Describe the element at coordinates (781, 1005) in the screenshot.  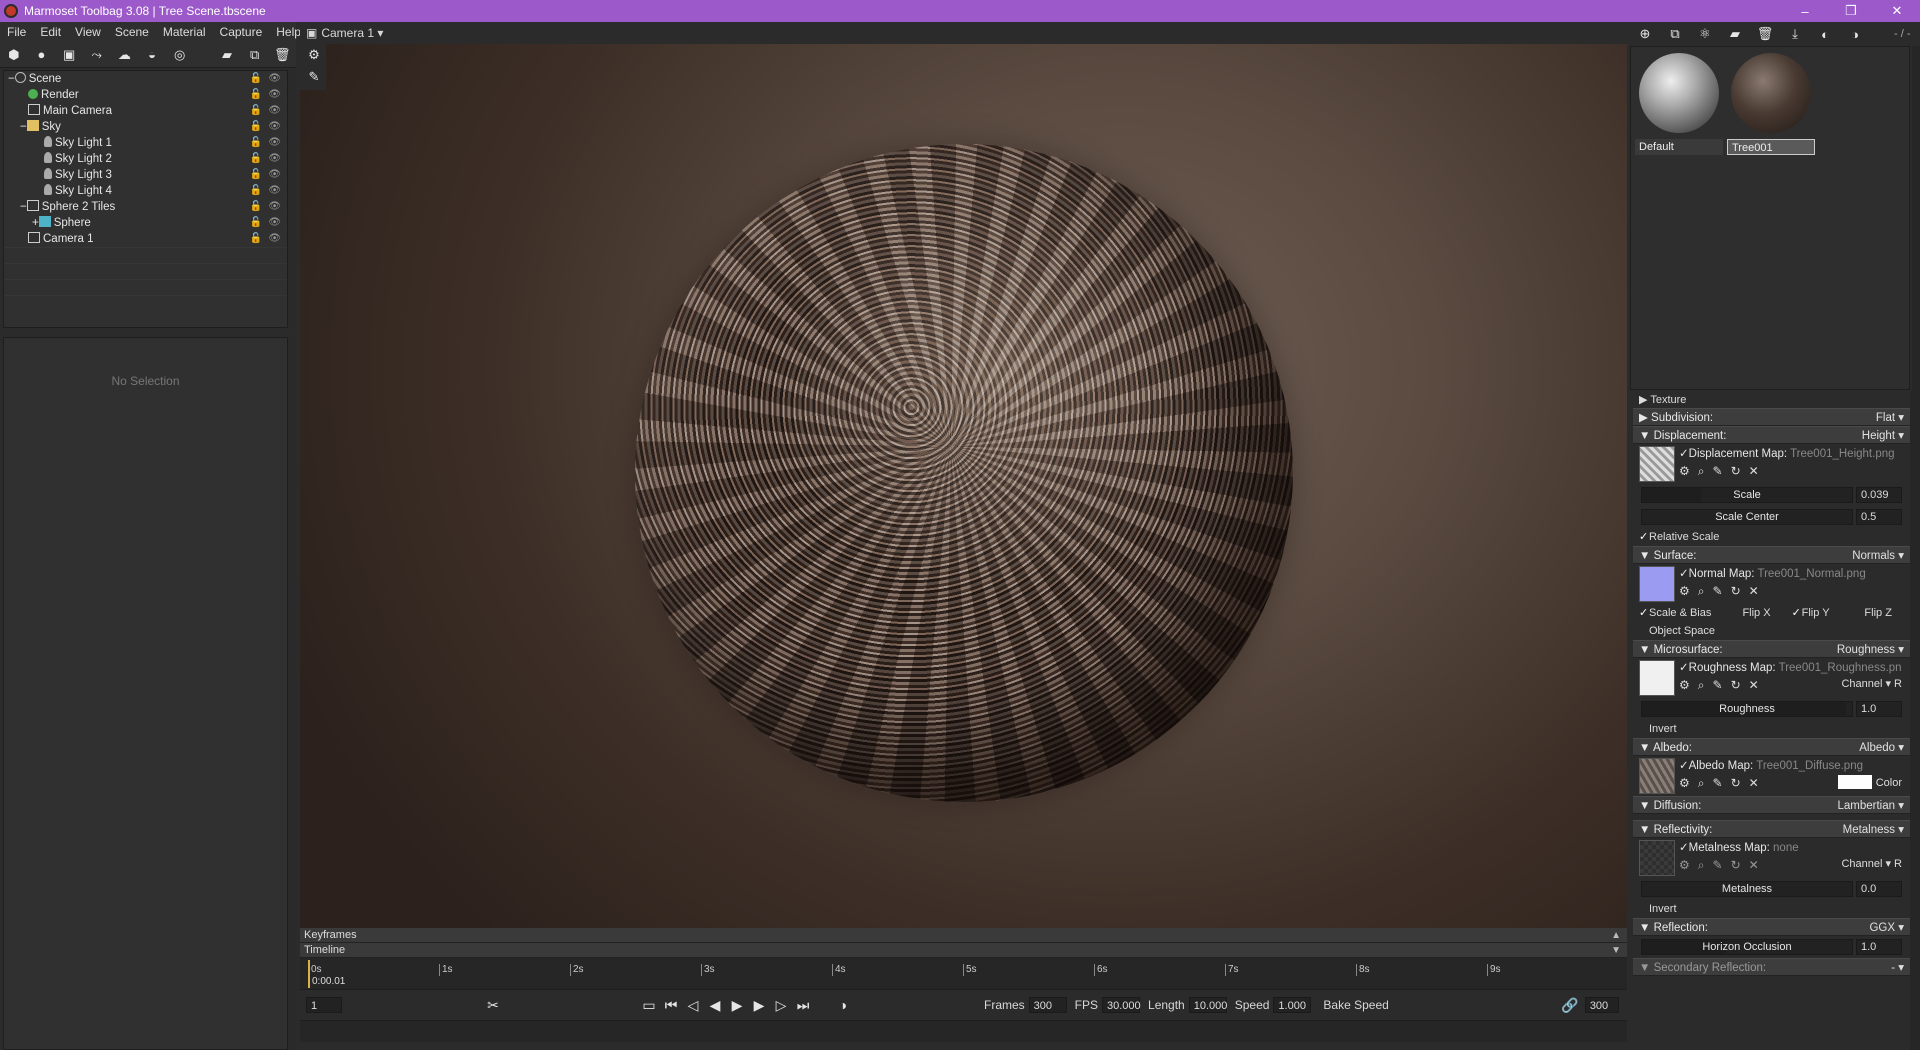
I see `next-key-icon: ▷` at that location.